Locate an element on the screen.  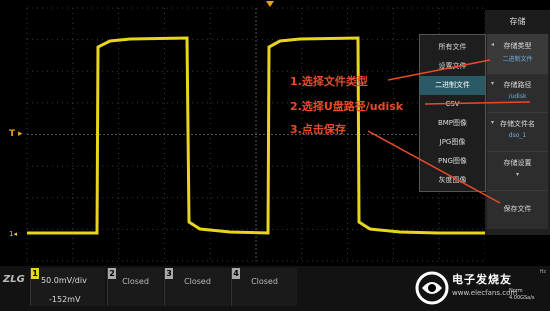
ch3-status-box: 3 Closed is located at coordinates (197, 287).